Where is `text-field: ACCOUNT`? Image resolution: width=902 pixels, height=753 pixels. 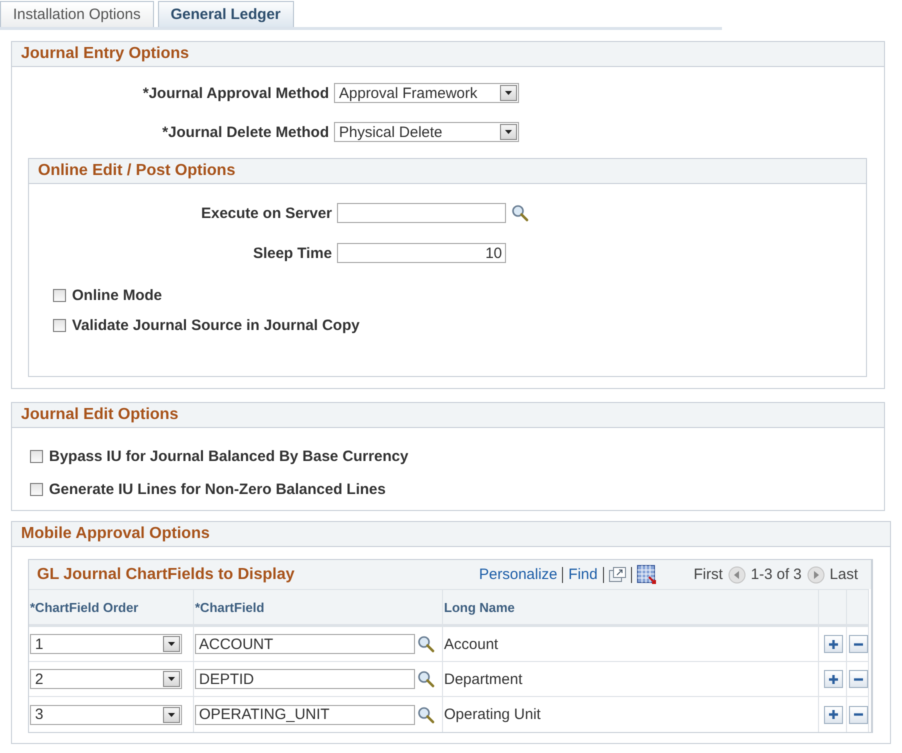
text-field: ACCOUNT is located at coordinates (305, 644).